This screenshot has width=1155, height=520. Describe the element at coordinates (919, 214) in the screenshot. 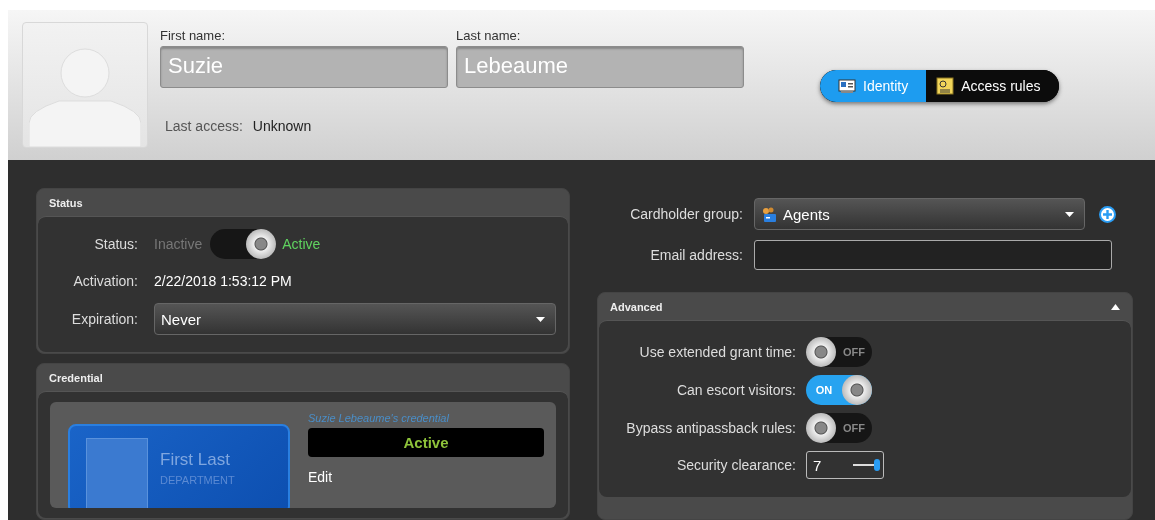

I see `cardholder-group-dropdown: Agents` at that location.